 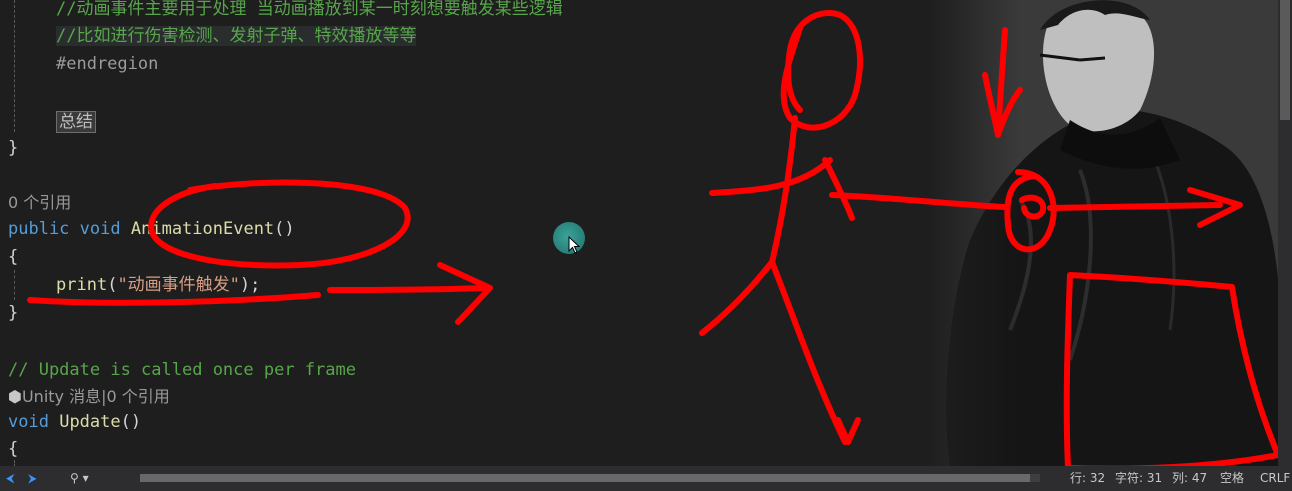 I want to click on mouse-pointer-icon, so click(x=574, y=245).